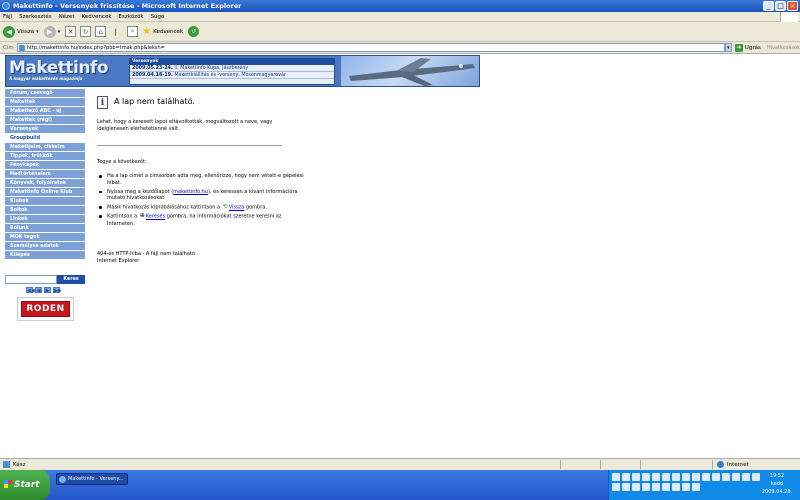 This screenshot has width=800, height=500. What do you see at coordinates (101, 31) in the screenshot?
I see `home-icon: ⌂` at bounding box center [101, 31].